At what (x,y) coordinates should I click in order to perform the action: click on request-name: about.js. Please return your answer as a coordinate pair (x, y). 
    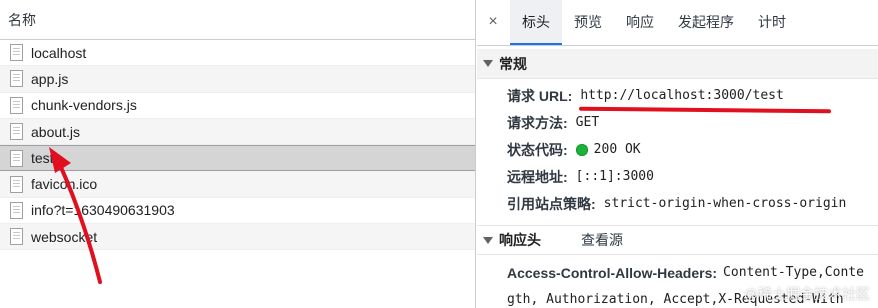
    Looking at the image, I should click on (56, 131).